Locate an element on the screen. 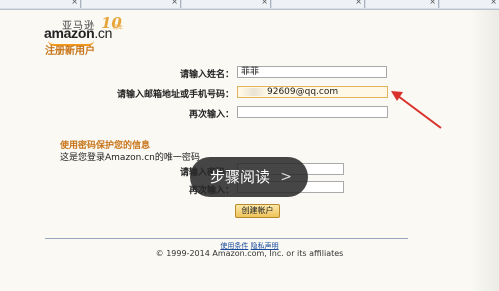 This screenshot has height=291, width=499. step-reading-overlay: 步骤阅读 > is located at coordinates (249, 177).